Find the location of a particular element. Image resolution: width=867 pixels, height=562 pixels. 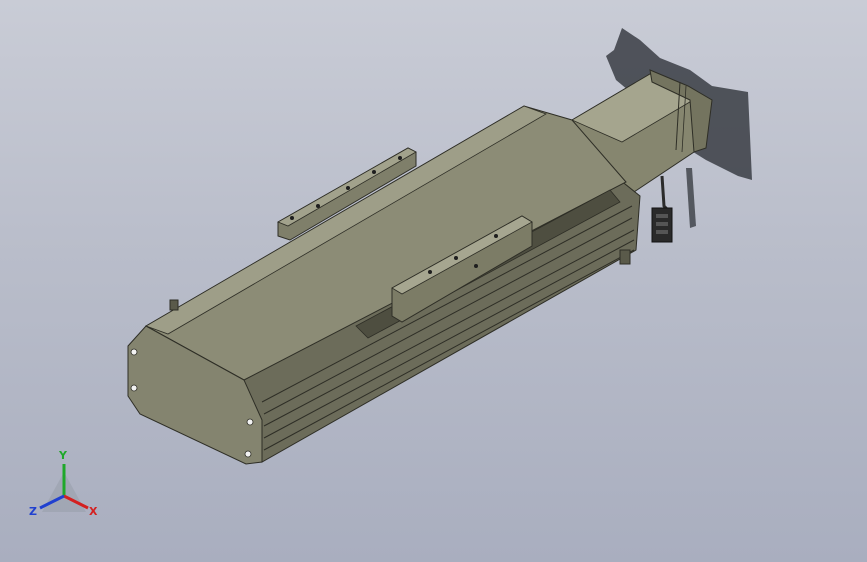

triad-y-label: Y is located at coordinates (63, 455).